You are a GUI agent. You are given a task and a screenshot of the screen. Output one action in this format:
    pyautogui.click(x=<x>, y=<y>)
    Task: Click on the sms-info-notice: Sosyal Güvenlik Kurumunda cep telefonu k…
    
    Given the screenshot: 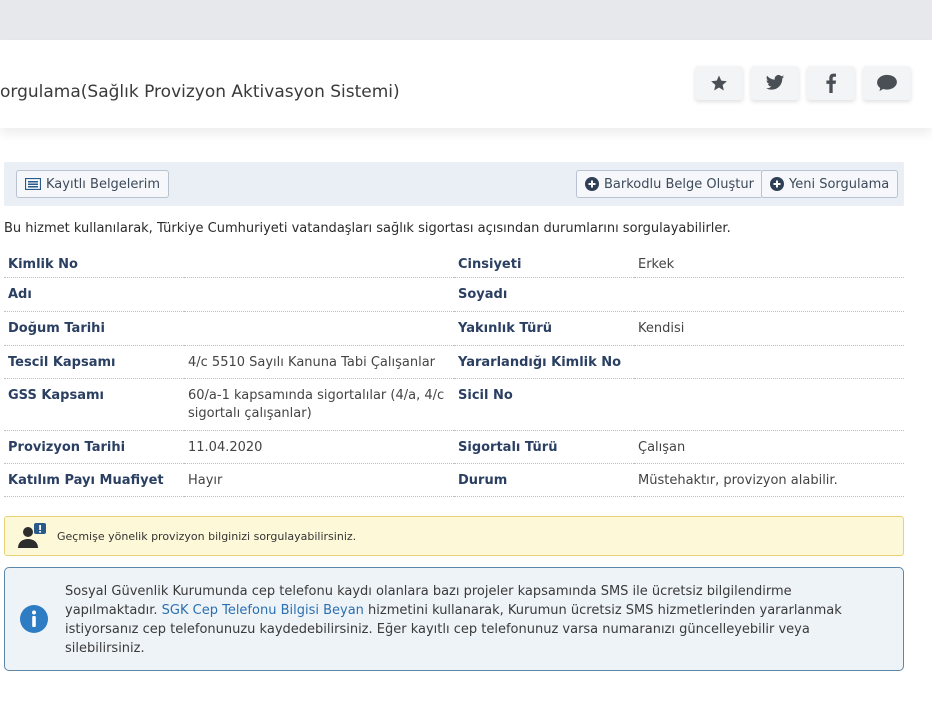 What is the action you would take?
    pyautogui.click(x=454, y=619)
    